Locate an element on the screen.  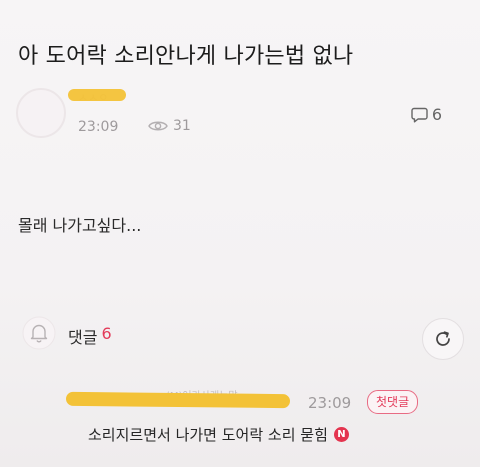
comment-text: 소리지르면서 나가면 도어락 소리 묻힘 N is located at coordinates (218, 434).